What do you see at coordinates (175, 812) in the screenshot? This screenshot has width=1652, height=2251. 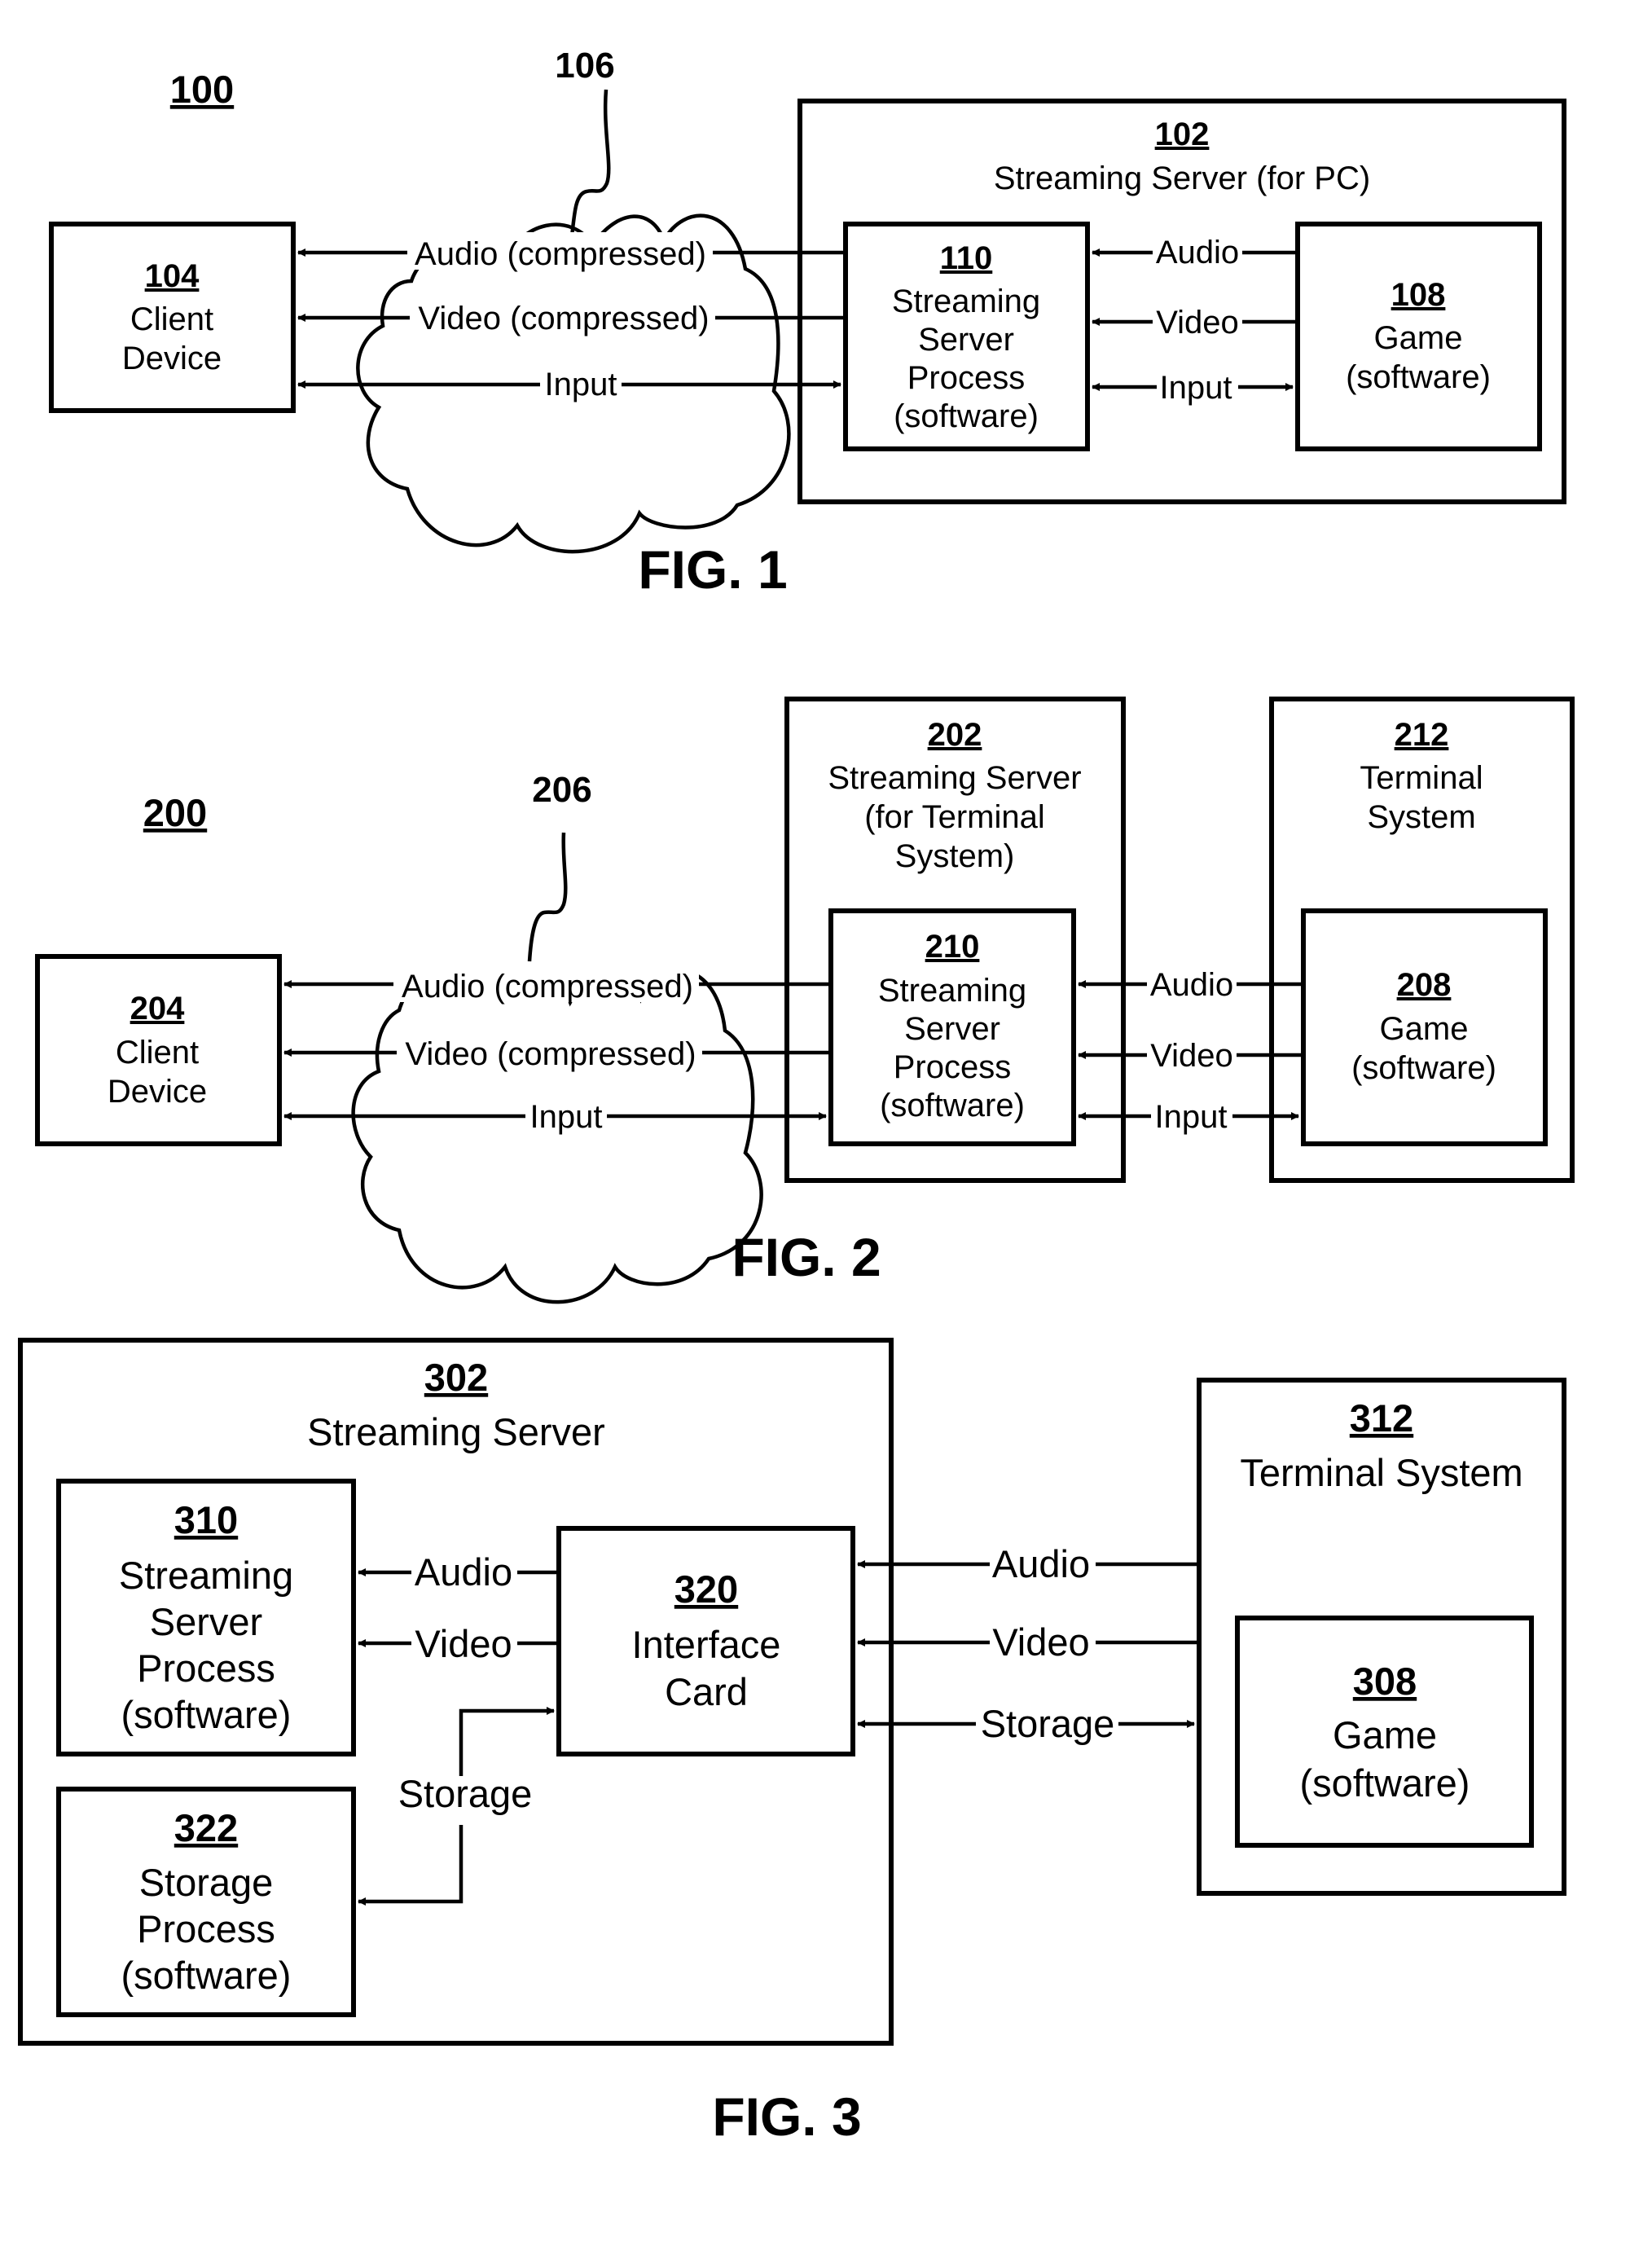 I see `system-ref-200: 200` at bounding box center [175, 812].